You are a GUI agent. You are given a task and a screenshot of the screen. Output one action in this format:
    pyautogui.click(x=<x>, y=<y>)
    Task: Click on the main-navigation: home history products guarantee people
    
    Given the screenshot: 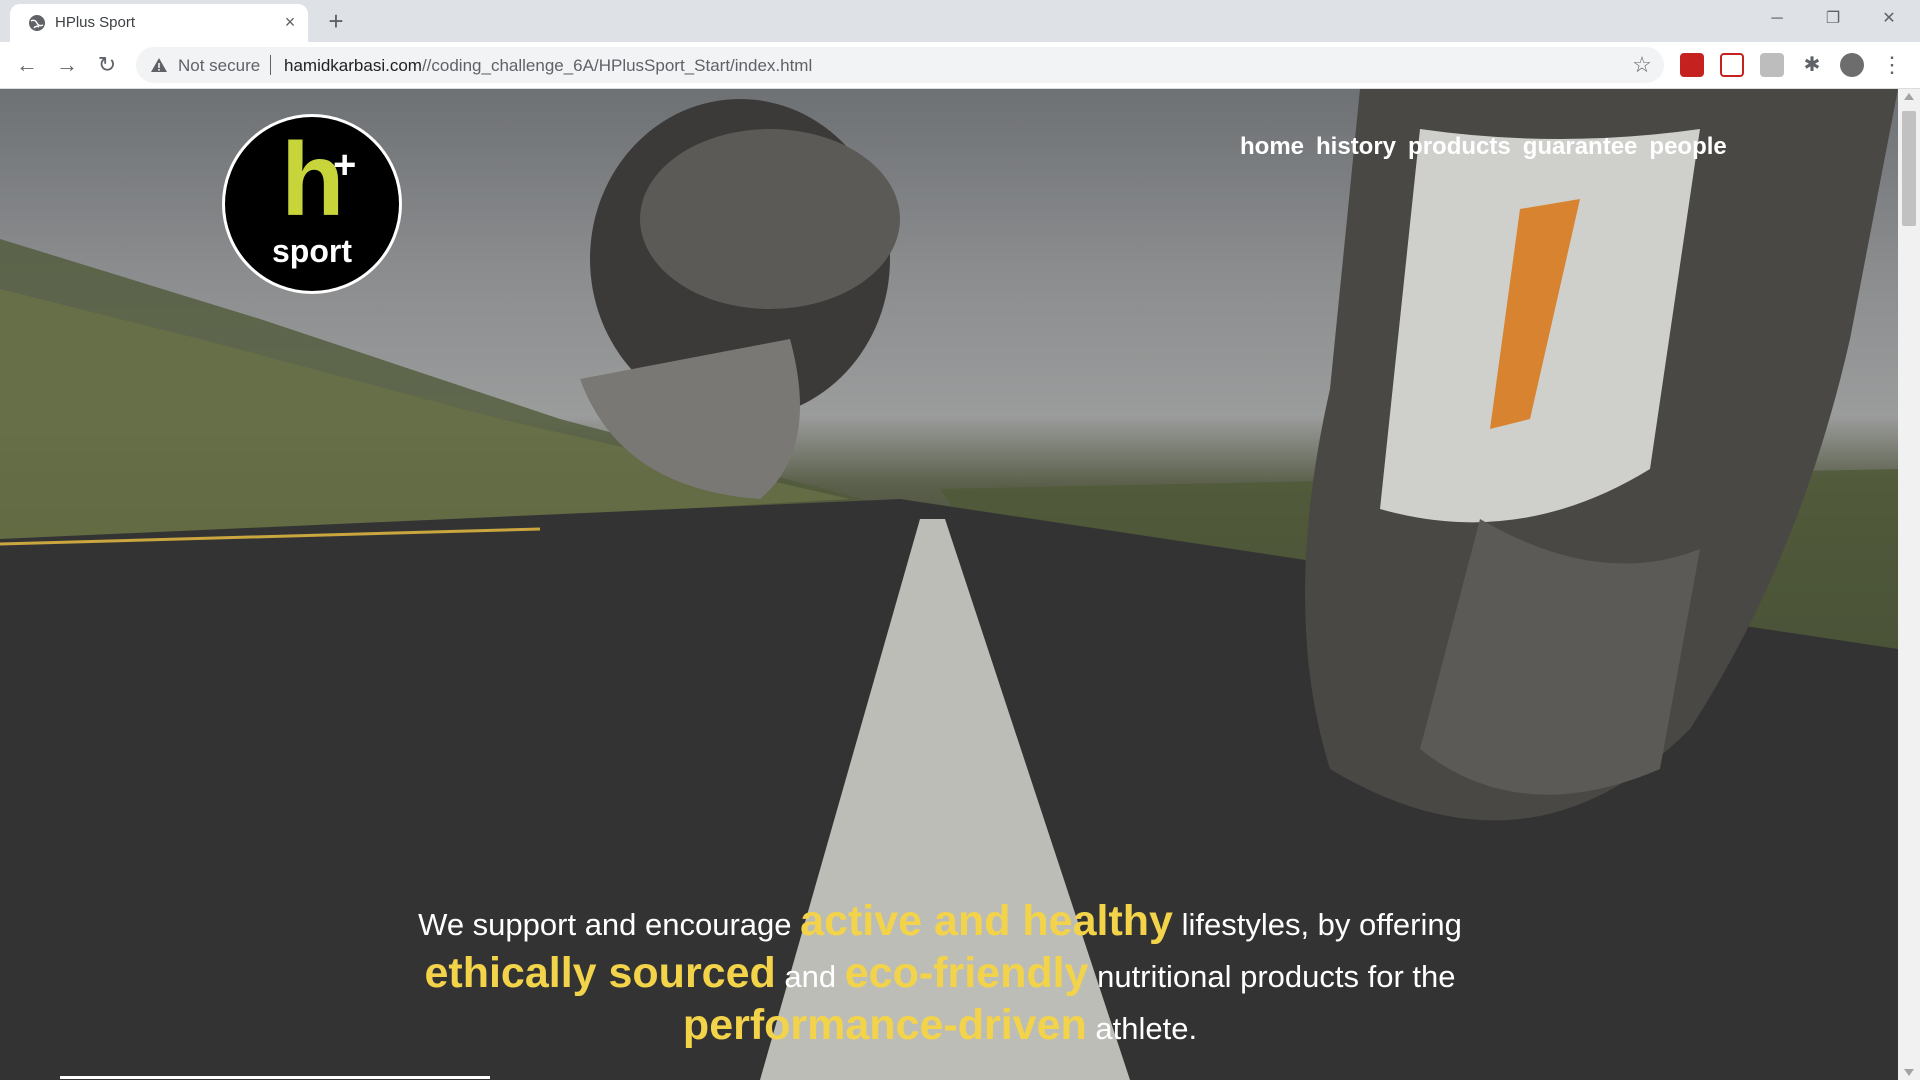 What is the action you would take?
    pyautogui.click(x=1483, y=147)
    